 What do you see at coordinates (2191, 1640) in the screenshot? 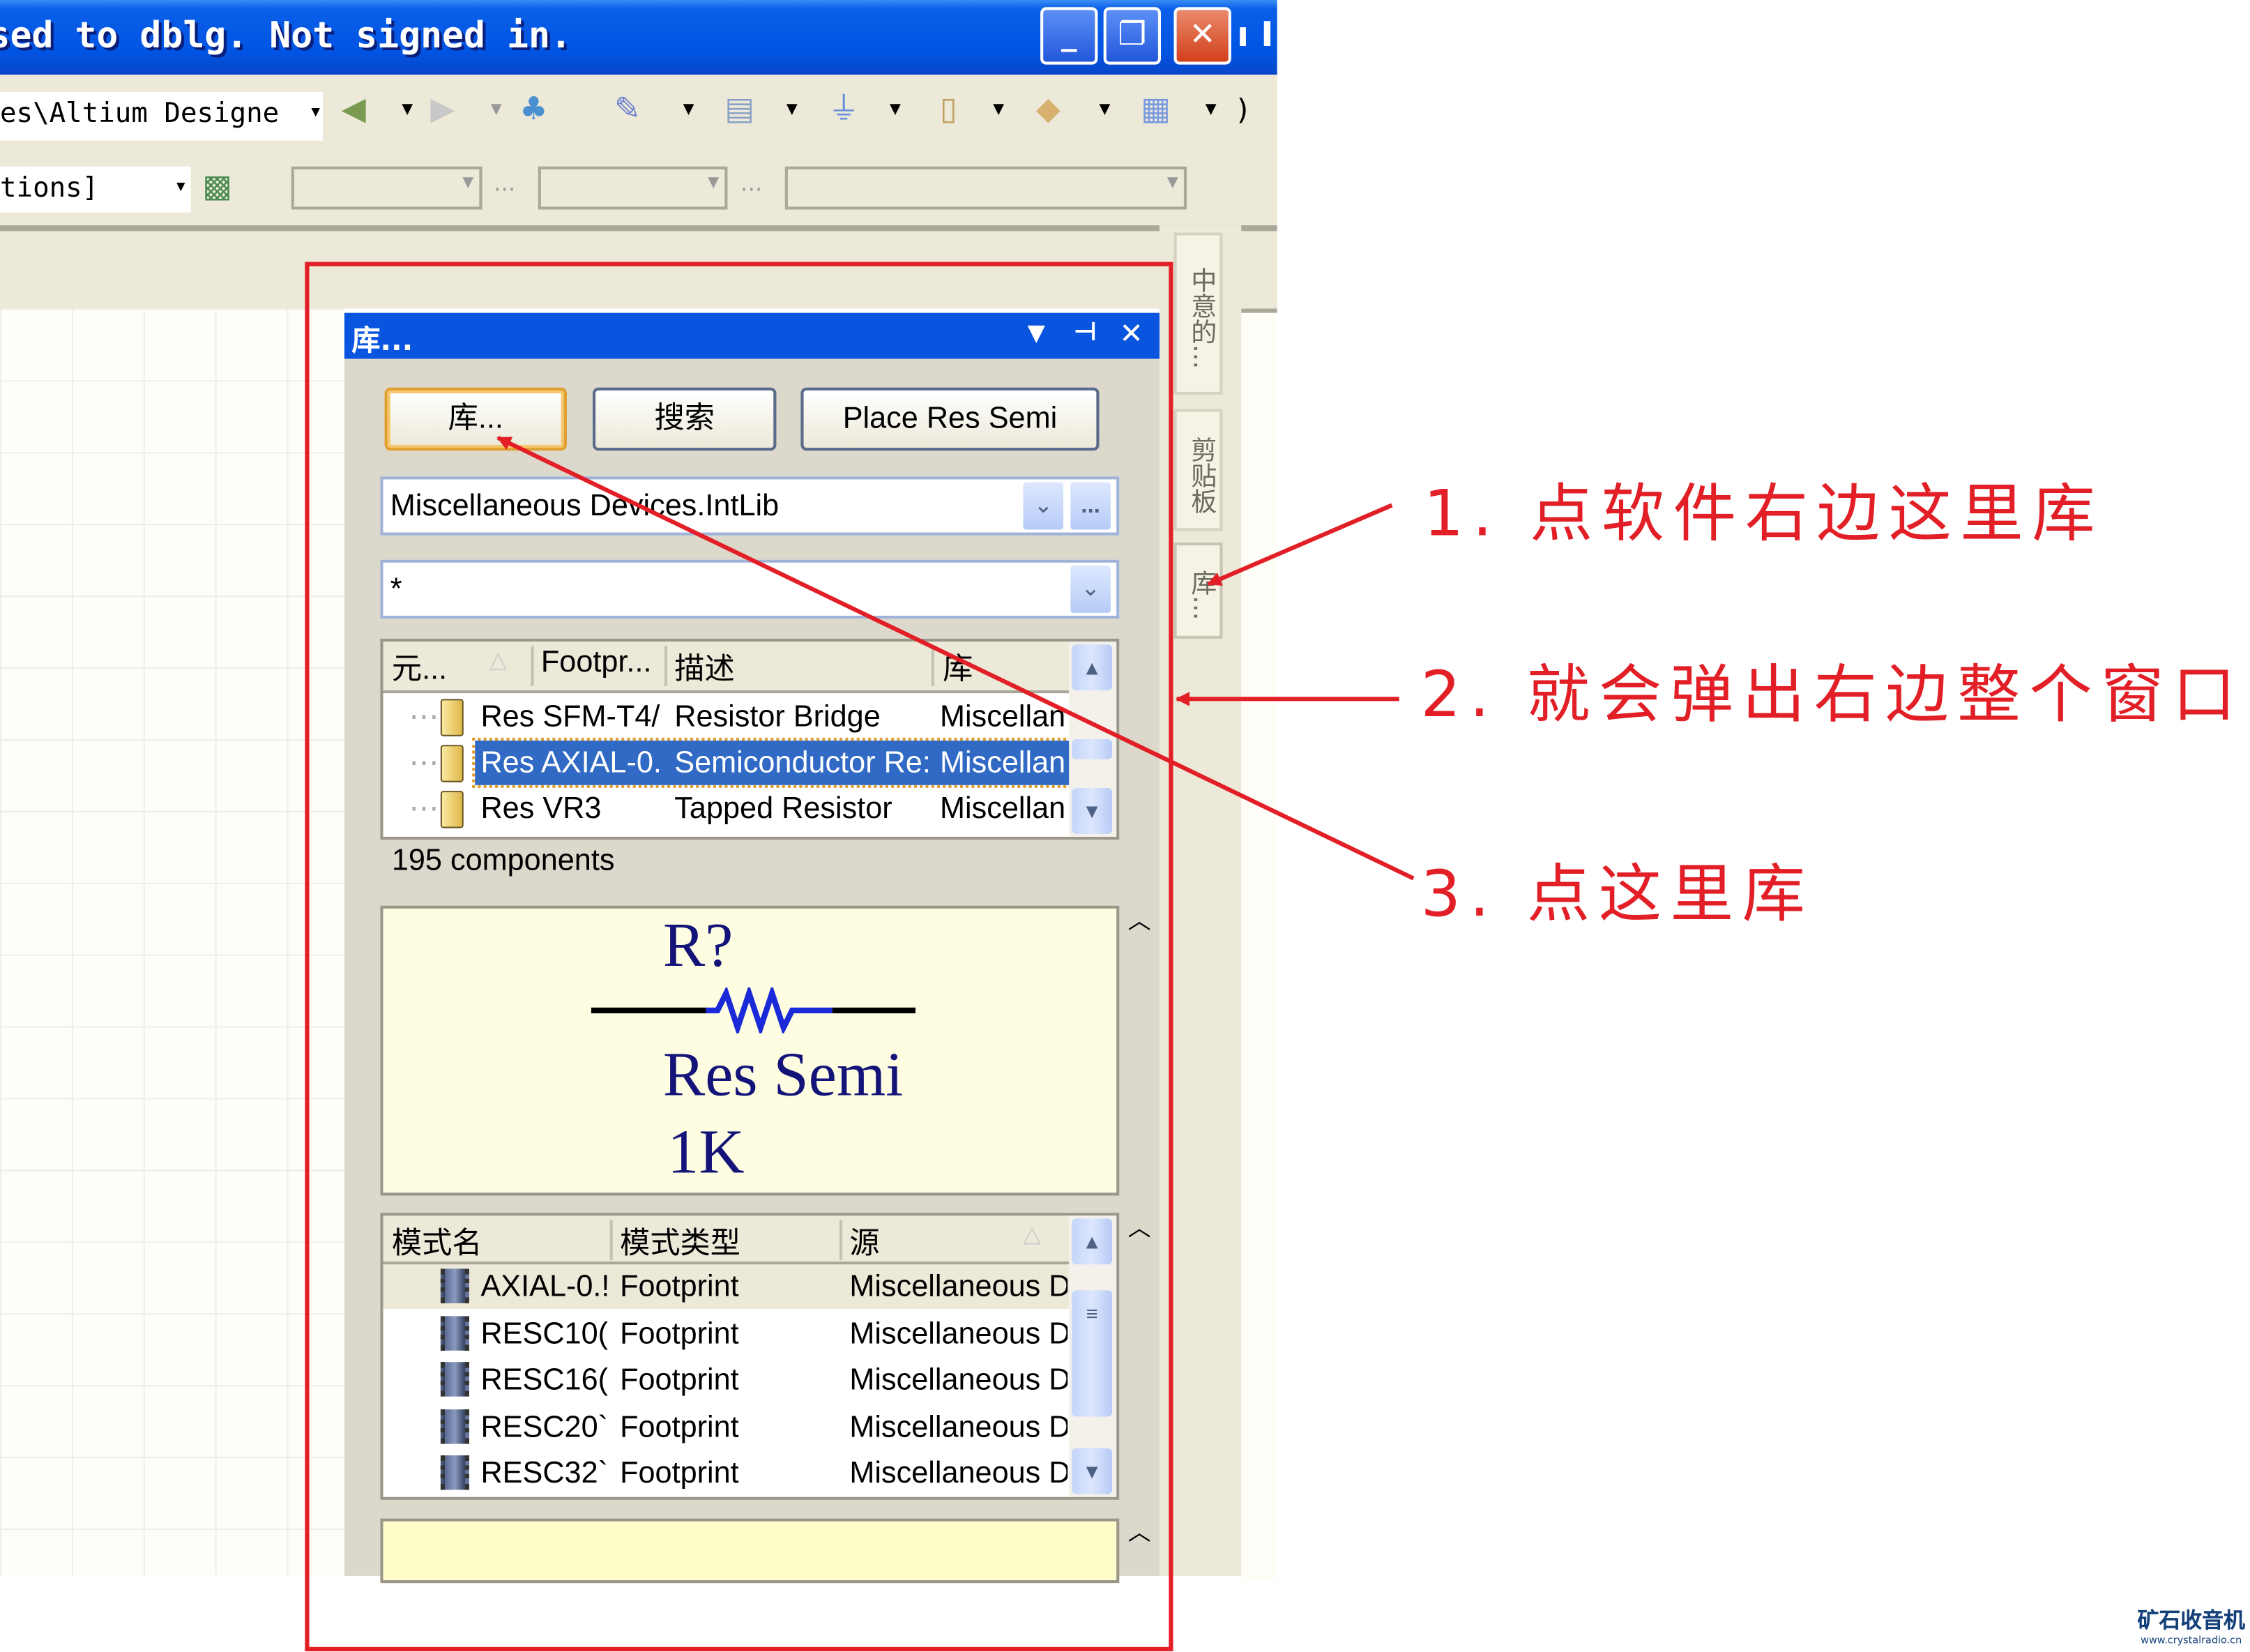
I see `watermark-url: www.crystalradio.cn` at bounding box center [2191, 1640].